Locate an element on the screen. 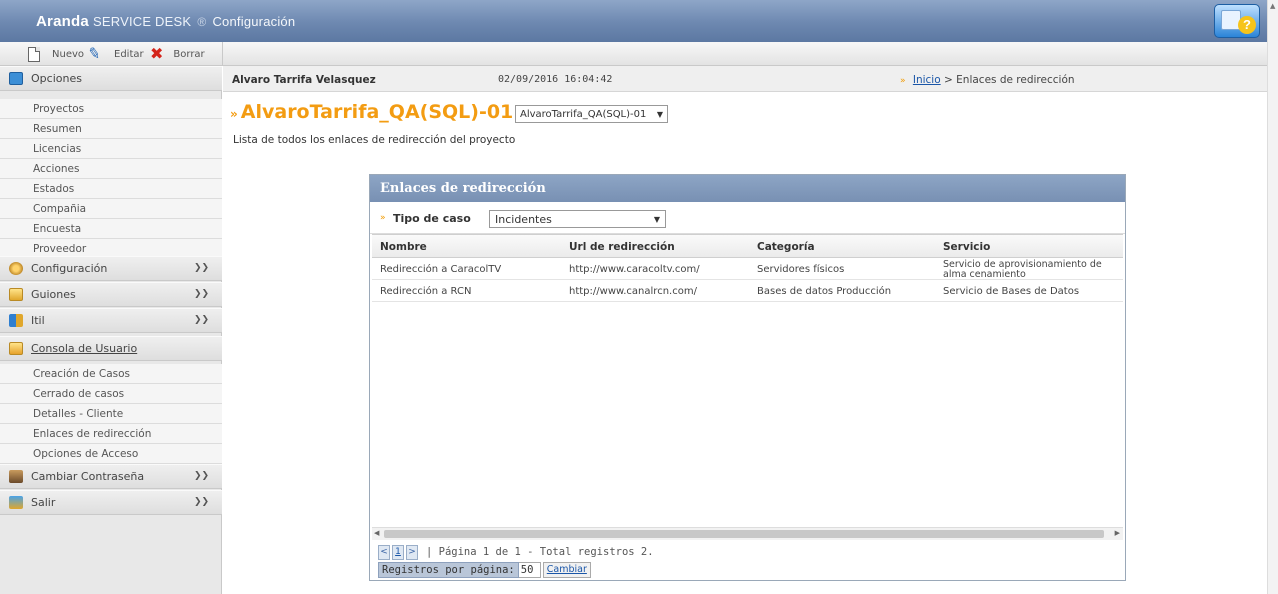 This screenshot has width=1278, height=594. pagination-info: | Página 1 de 1 - Total registros 2. is located at coordinates (540, 552).